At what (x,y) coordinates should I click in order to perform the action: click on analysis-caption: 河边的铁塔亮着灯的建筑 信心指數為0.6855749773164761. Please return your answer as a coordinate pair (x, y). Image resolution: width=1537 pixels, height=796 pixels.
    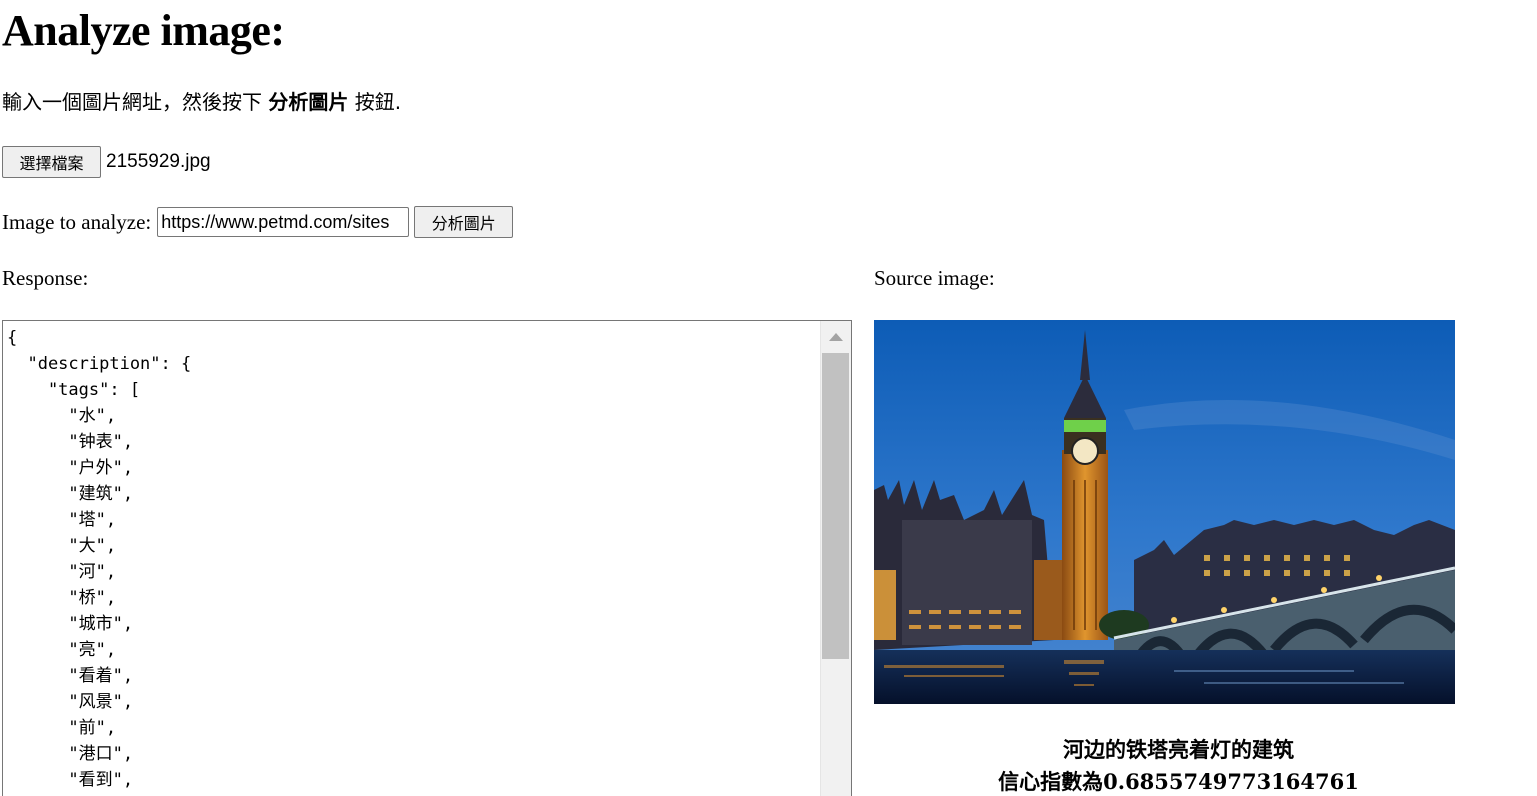
    Looking at the image, I should click on (1178, 765).